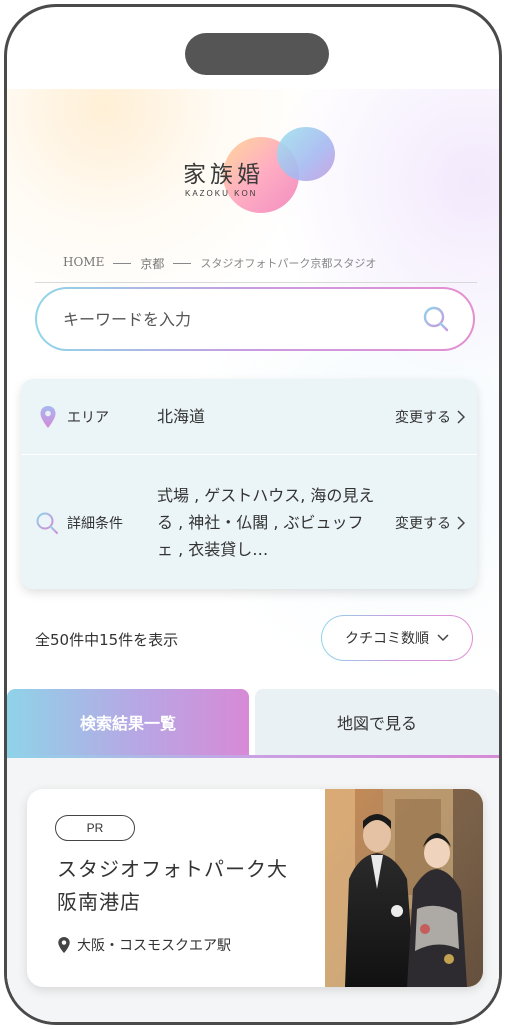 This screenshot has width=508, height=1029. I want to click on filter-area-label: エリア, so click(88, 417).